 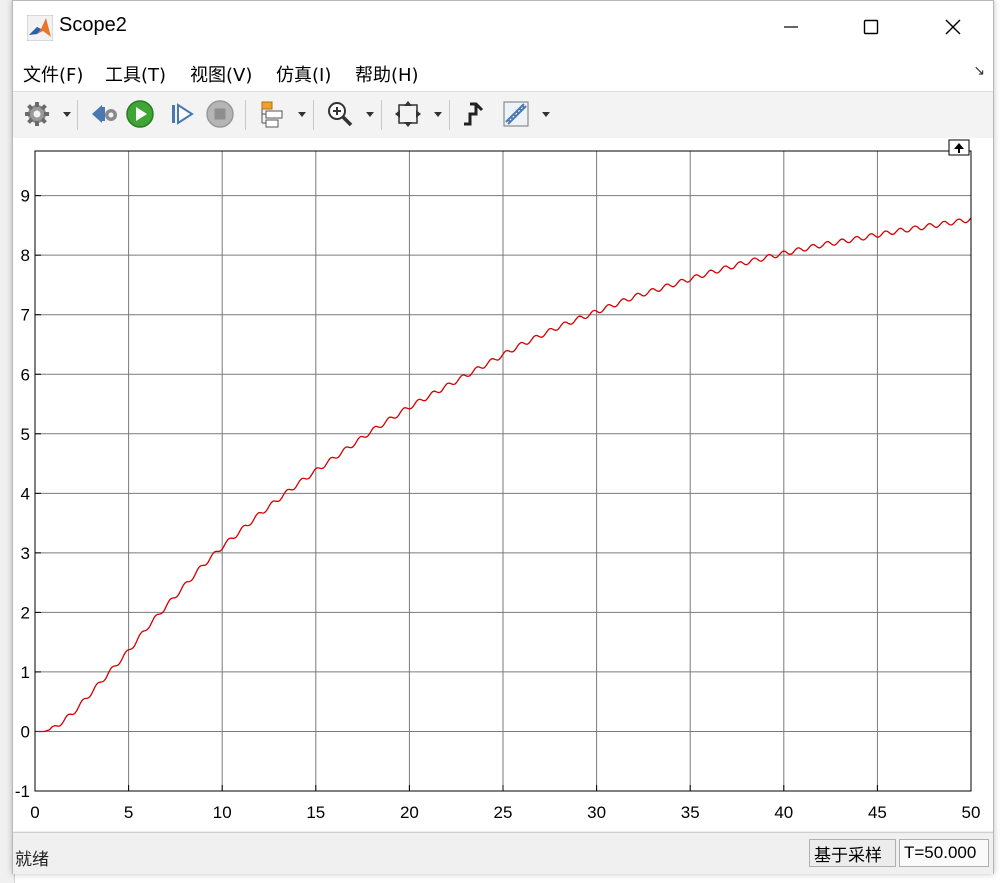 I want to click on x-tick-label: 45, so click(x=877, y=812).